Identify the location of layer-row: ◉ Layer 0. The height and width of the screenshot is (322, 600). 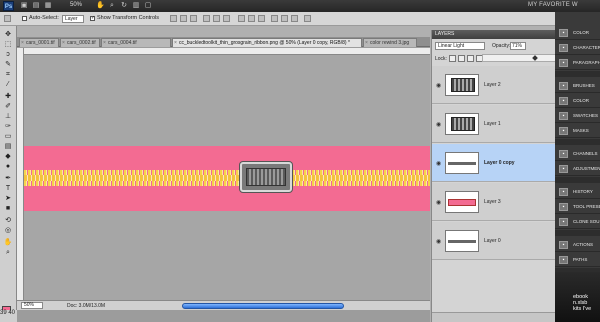
(494, 241).